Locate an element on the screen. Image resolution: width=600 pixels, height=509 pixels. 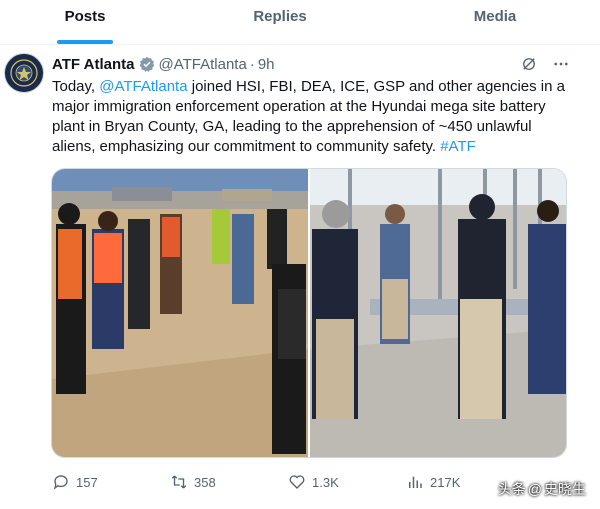
watermark: 头条 @ 史晓生 is located at coordinates (542, 489).